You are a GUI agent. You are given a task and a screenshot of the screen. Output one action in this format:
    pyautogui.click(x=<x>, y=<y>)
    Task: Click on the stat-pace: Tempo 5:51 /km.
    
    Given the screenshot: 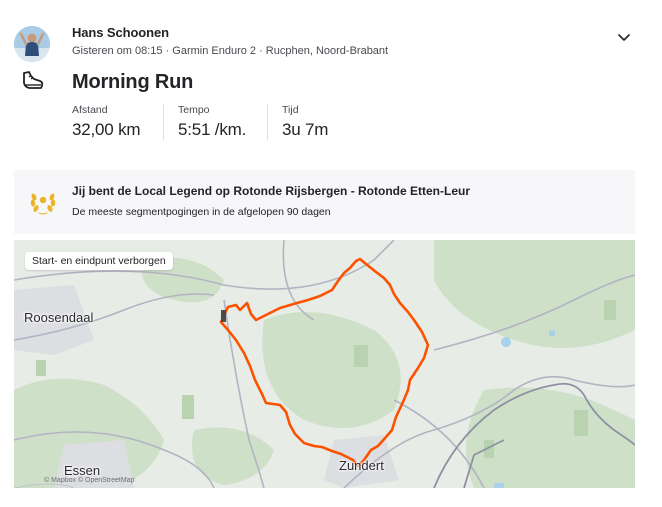 What is the action you would take?
    pyautogui.click(x=204, y=122)
    